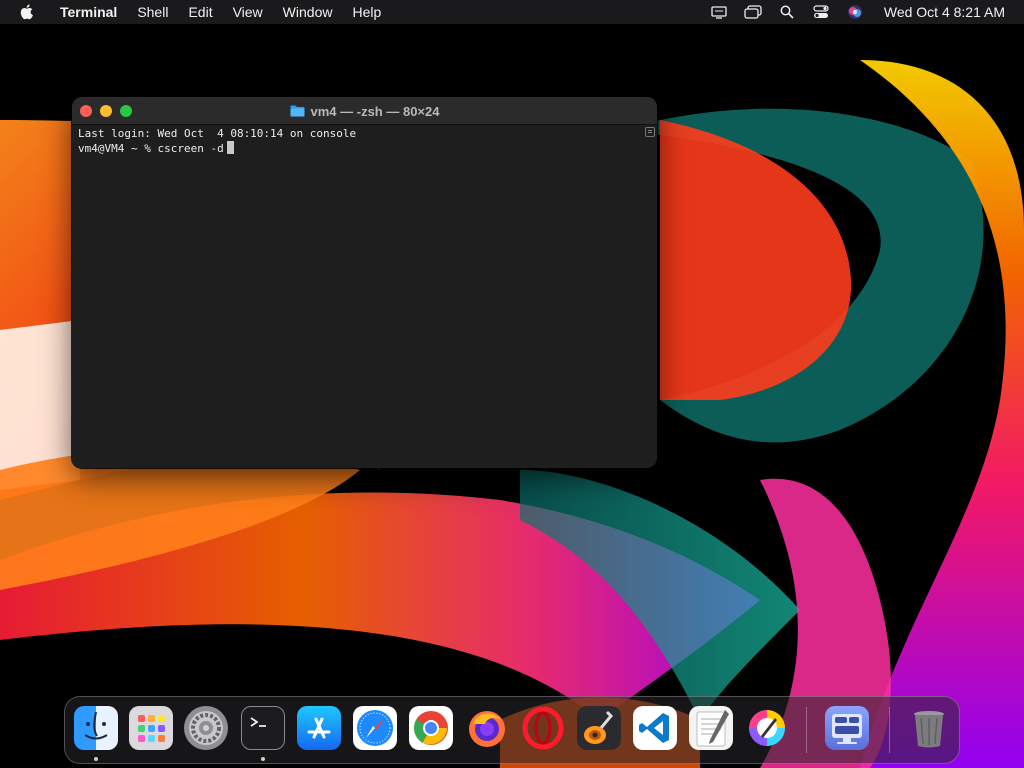 This screenshot has height=768, width=1024. I want to click on menu-clock: Wed Oct 4 8:21 AM, so click(948, 12).